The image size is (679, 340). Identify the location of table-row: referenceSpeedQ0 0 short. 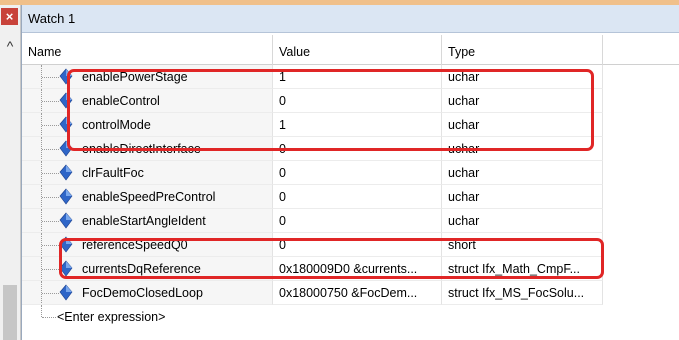
(350, 245).